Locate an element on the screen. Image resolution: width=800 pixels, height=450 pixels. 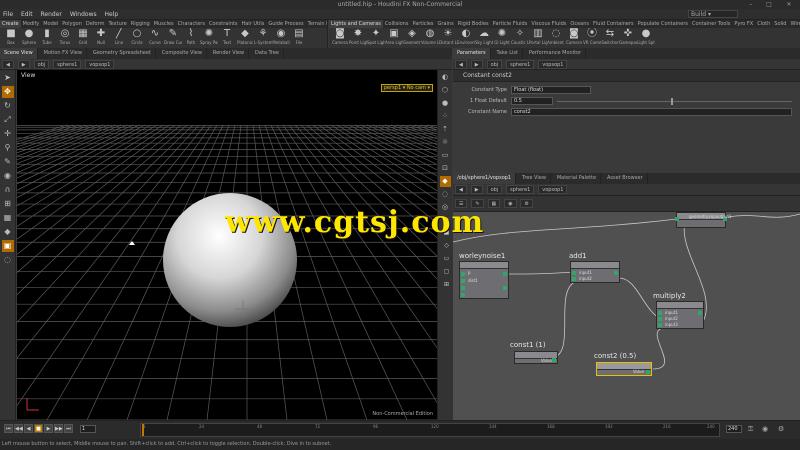
move-tool-icon: ✥ is located at coordinates (7, 92).